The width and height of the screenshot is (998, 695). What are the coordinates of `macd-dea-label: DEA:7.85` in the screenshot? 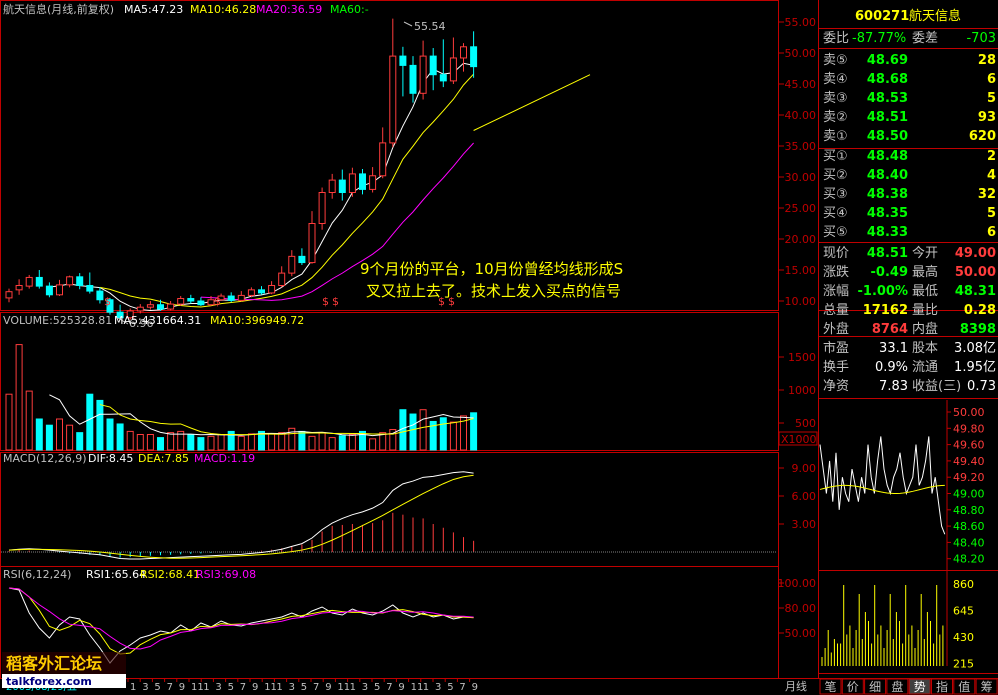 It's located at (163, 458).